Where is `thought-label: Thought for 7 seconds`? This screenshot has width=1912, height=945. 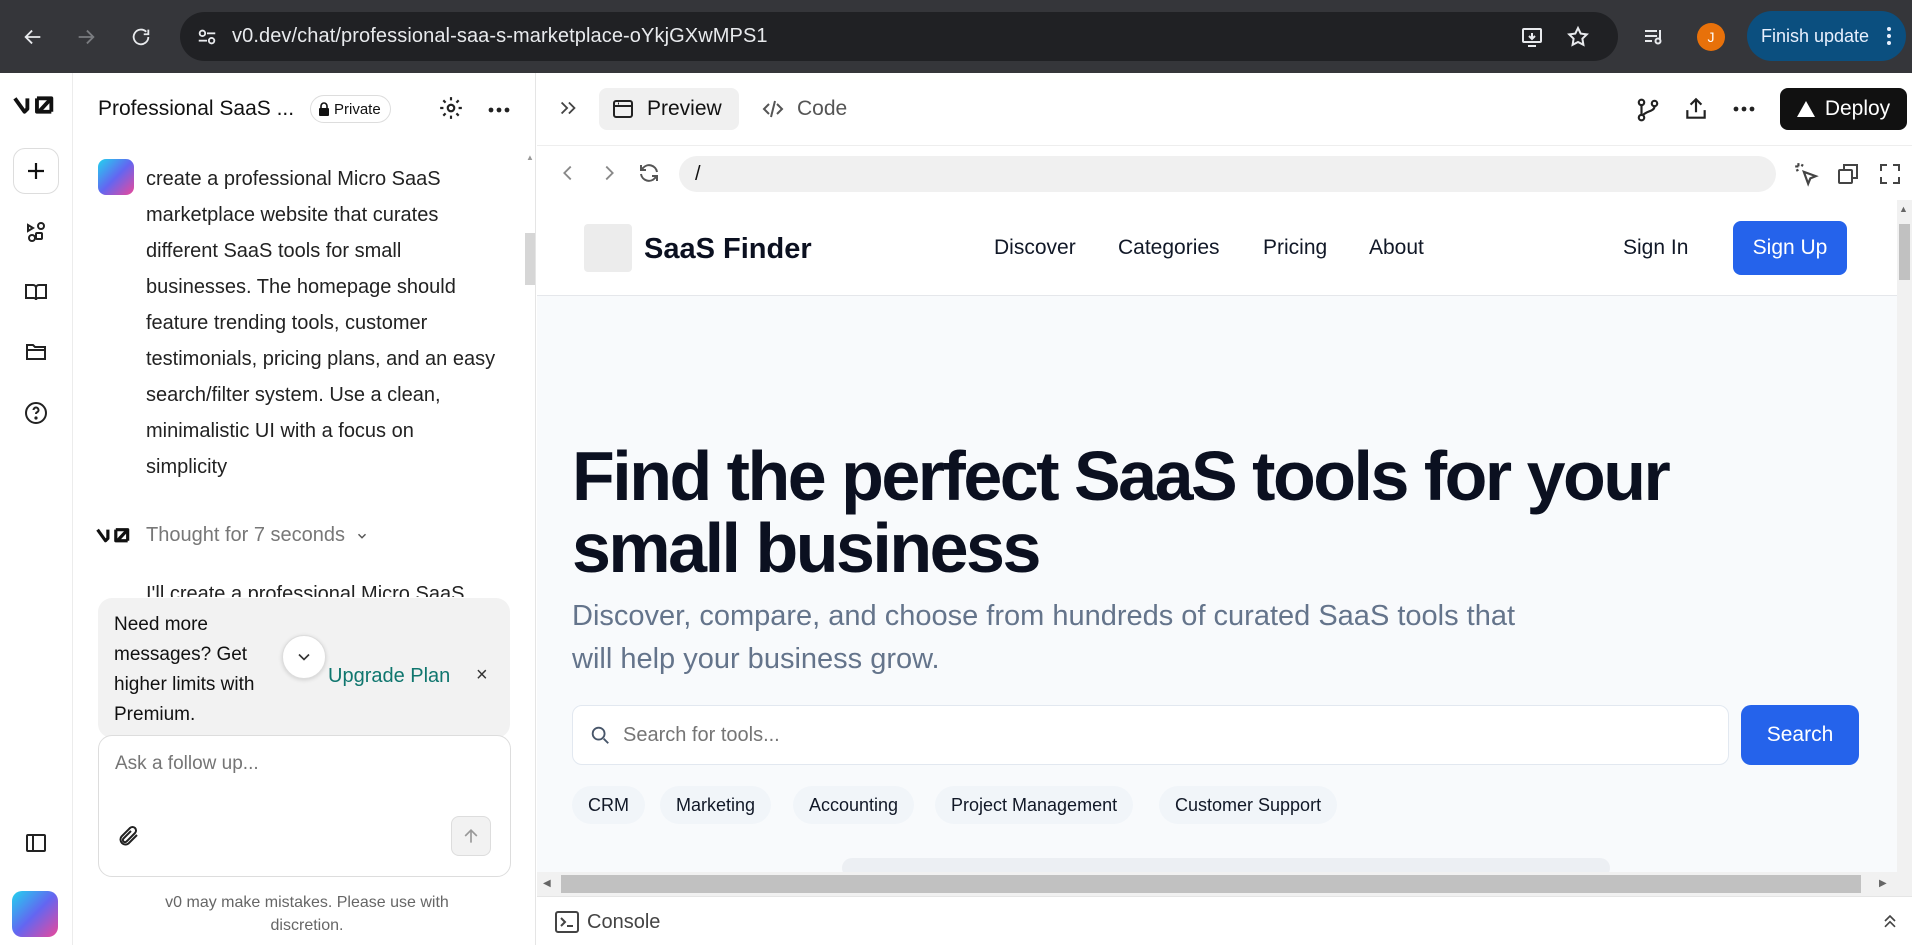
thought-label: Thought for 7 seconds is located at coordinates (246, 535).